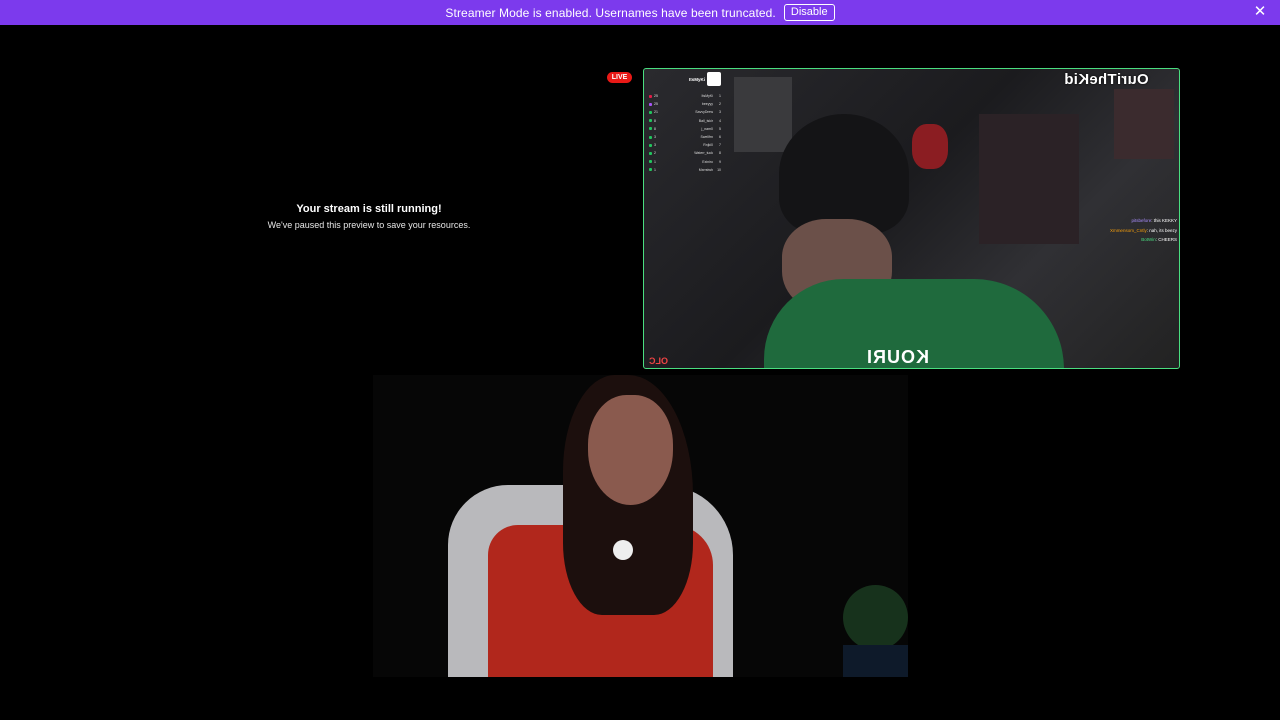 The image size is (1280, 720). What do you see at coordinates (685, 79) in the screenshot?
I see `leaderboard-header: ItsMyKi` at bounding box center [685, 79].